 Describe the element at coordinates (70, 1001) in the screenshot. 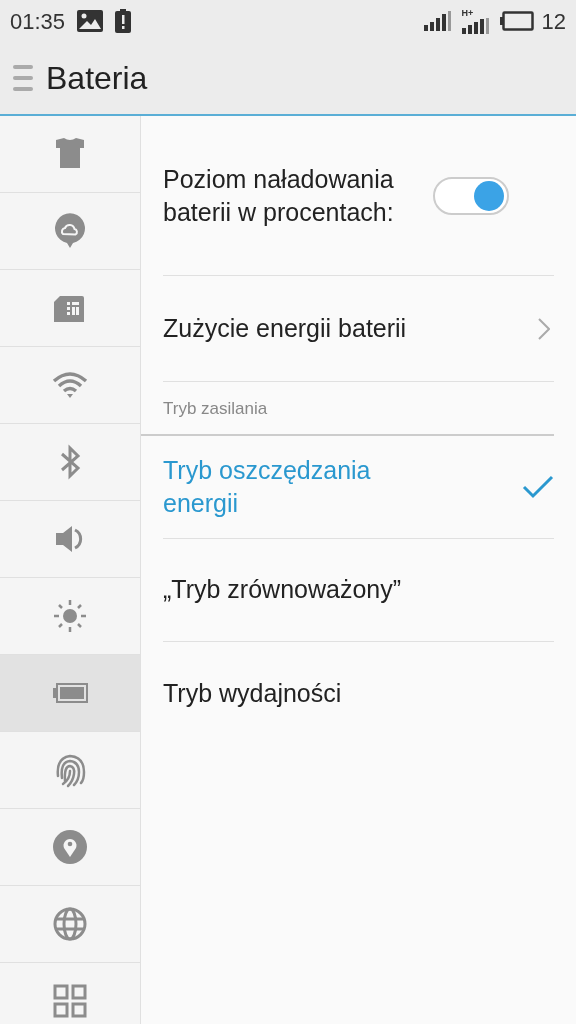

I see `apps-grid-icon` at that location.